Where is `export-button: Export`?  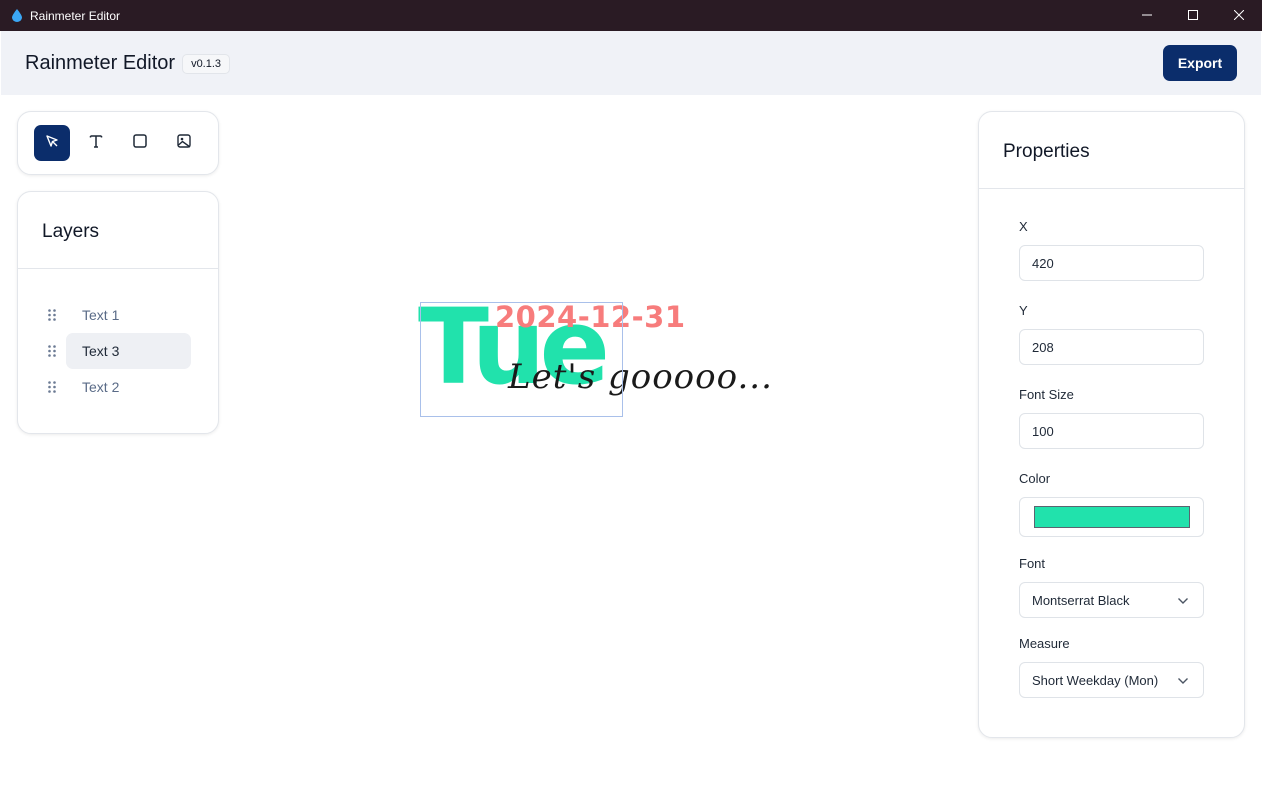
export-button: Export is located at coordinates (1200, 63).